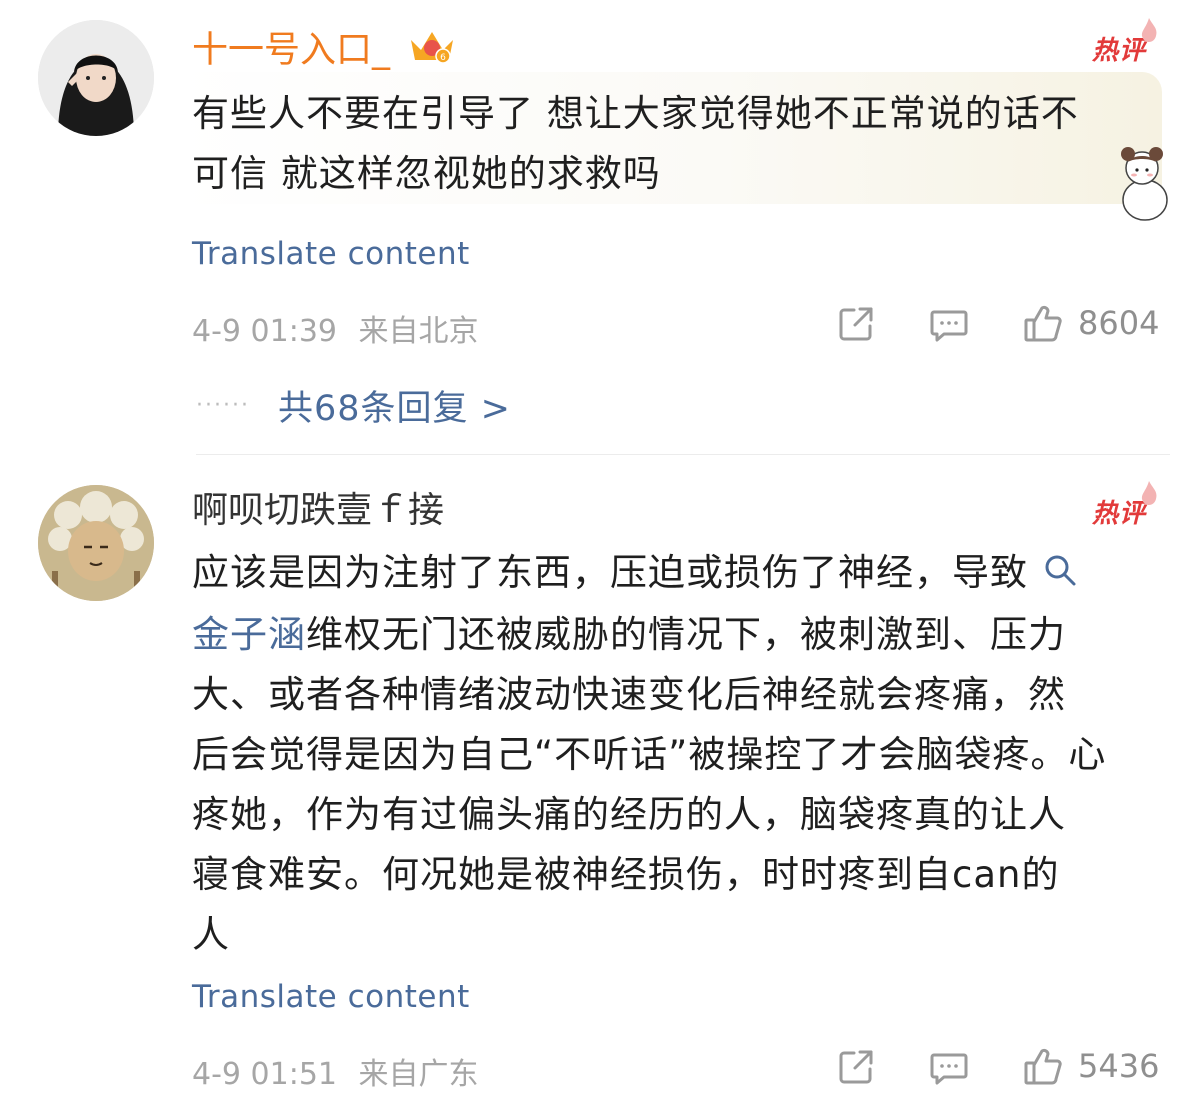 The width and height of the screenshot is (1200, 1110). I want to click on search-icon, so click(1060, 575).